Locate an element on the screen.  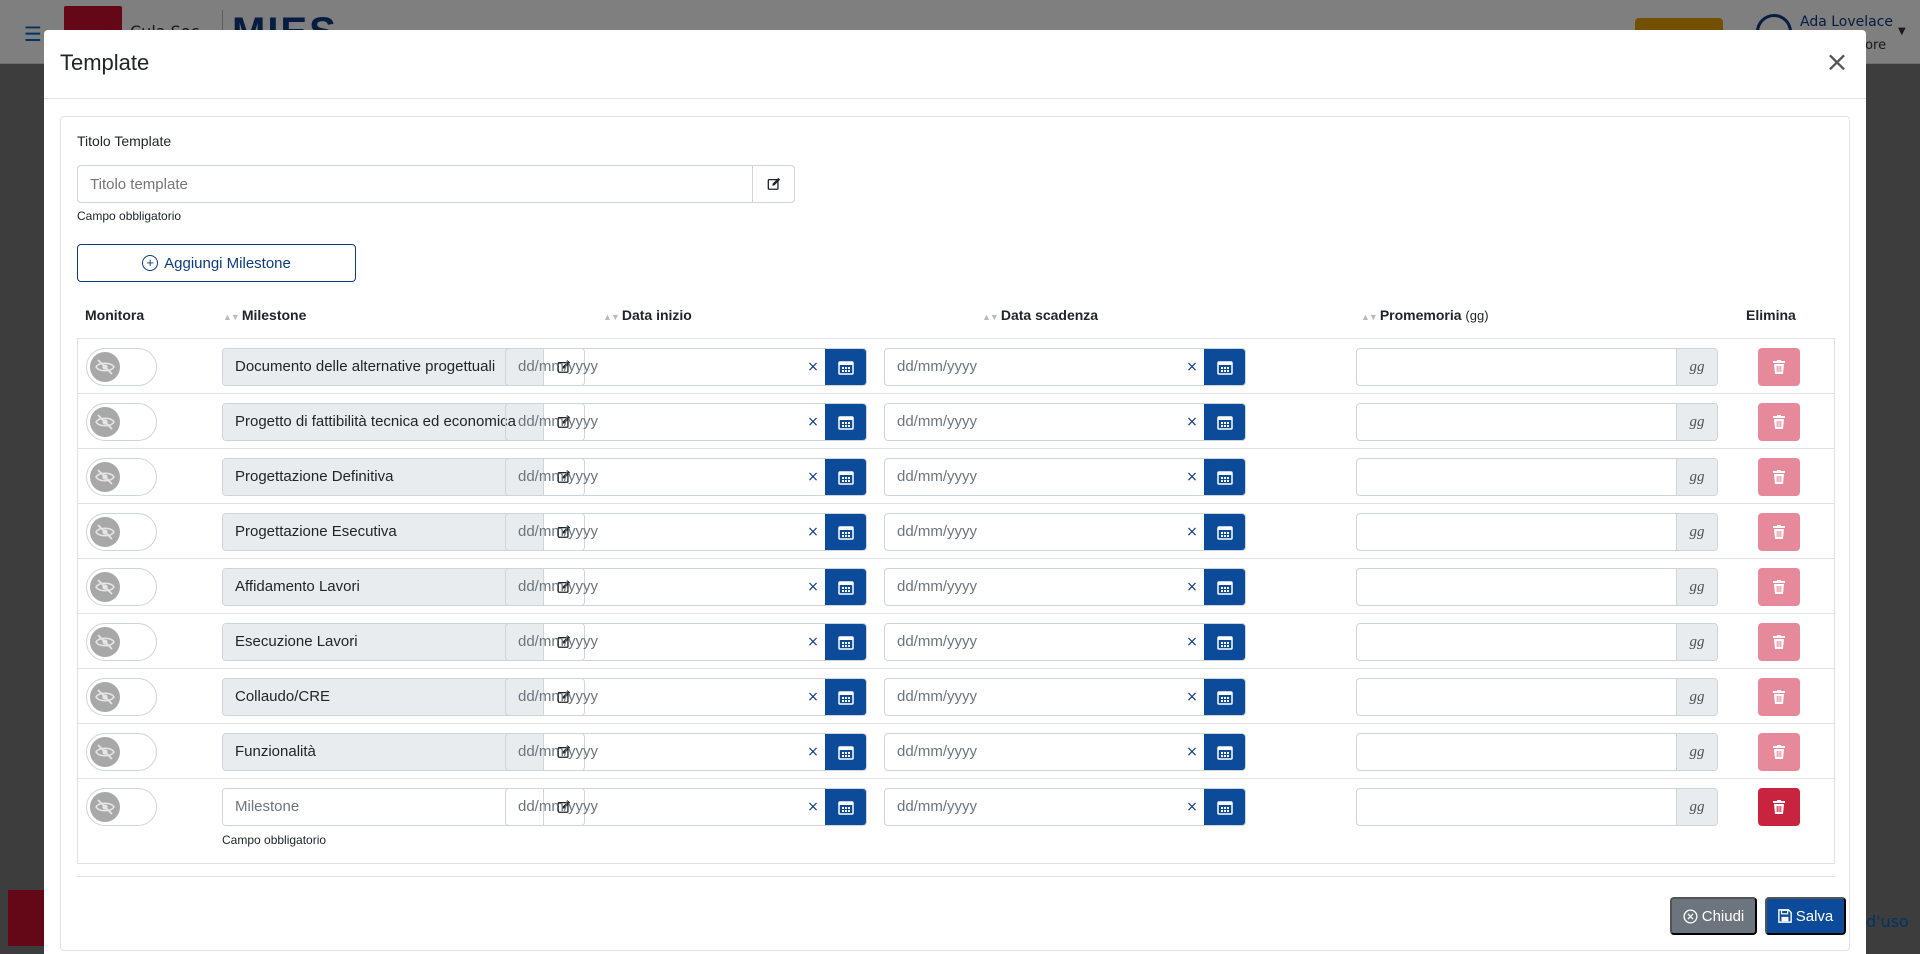
header-start-date: ▲▼ Data inizio is located at coordinates (647, 315).